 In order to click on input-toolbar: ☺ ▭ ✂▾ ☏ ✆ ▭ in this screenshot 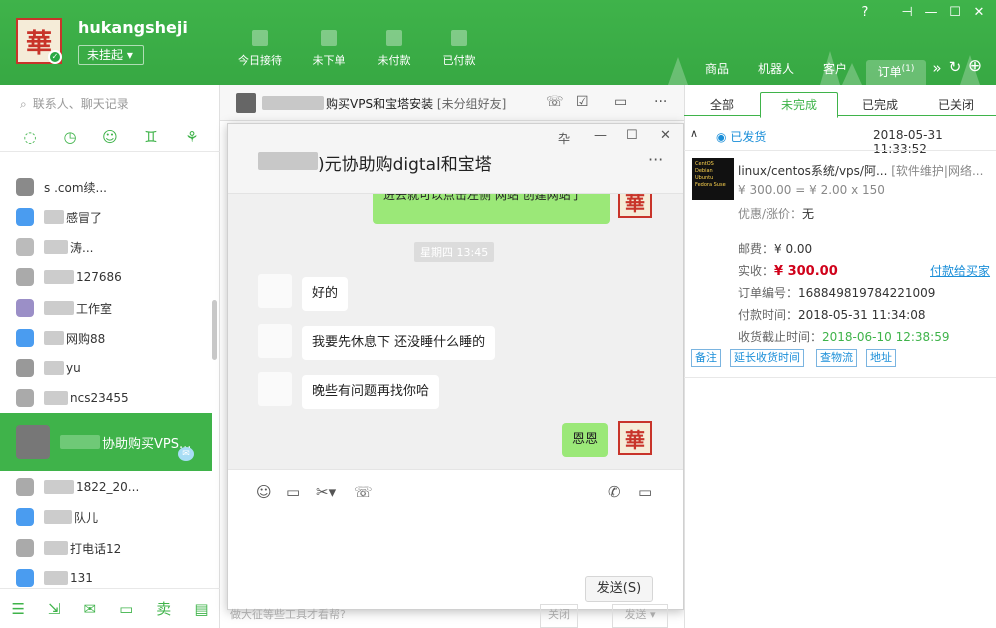, I will do `click(455, 491)`.